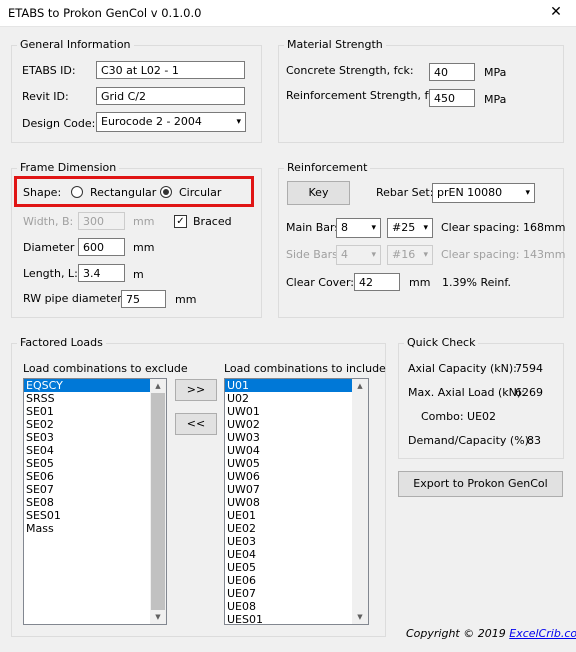 The width and height of the screenshot is (576, 652). I want to click on include-list-label: Load combinations to include, so click(305, 368).